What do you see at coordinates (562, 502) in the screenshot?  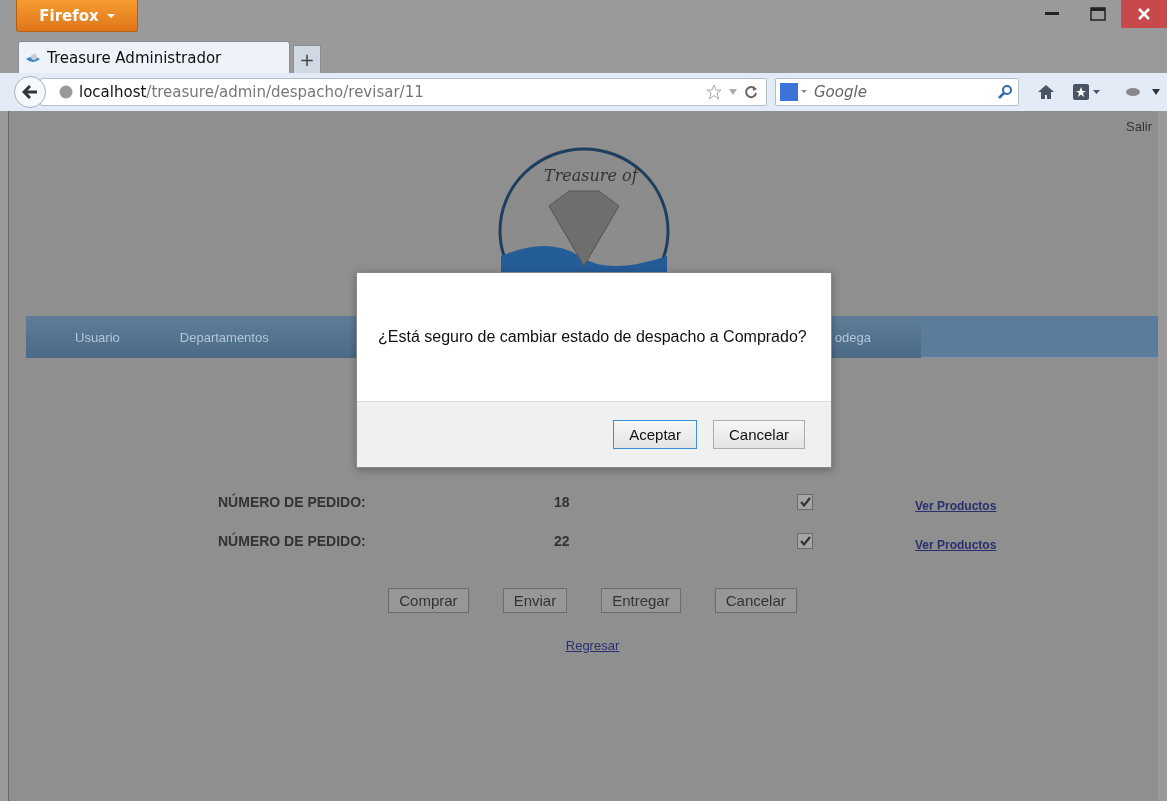 I see `order-number: 18` at bounding box center [562, 502].